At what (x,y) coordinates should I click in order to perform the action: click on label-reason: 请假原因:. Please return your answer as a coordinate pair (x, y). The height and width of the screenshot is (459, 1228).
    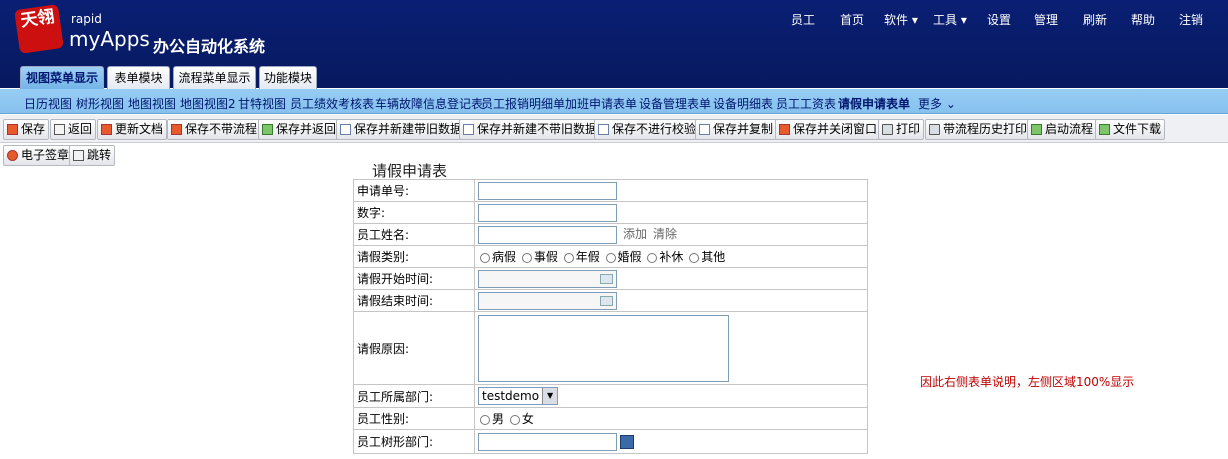
    Looking at the image, I should click on (414, 348).